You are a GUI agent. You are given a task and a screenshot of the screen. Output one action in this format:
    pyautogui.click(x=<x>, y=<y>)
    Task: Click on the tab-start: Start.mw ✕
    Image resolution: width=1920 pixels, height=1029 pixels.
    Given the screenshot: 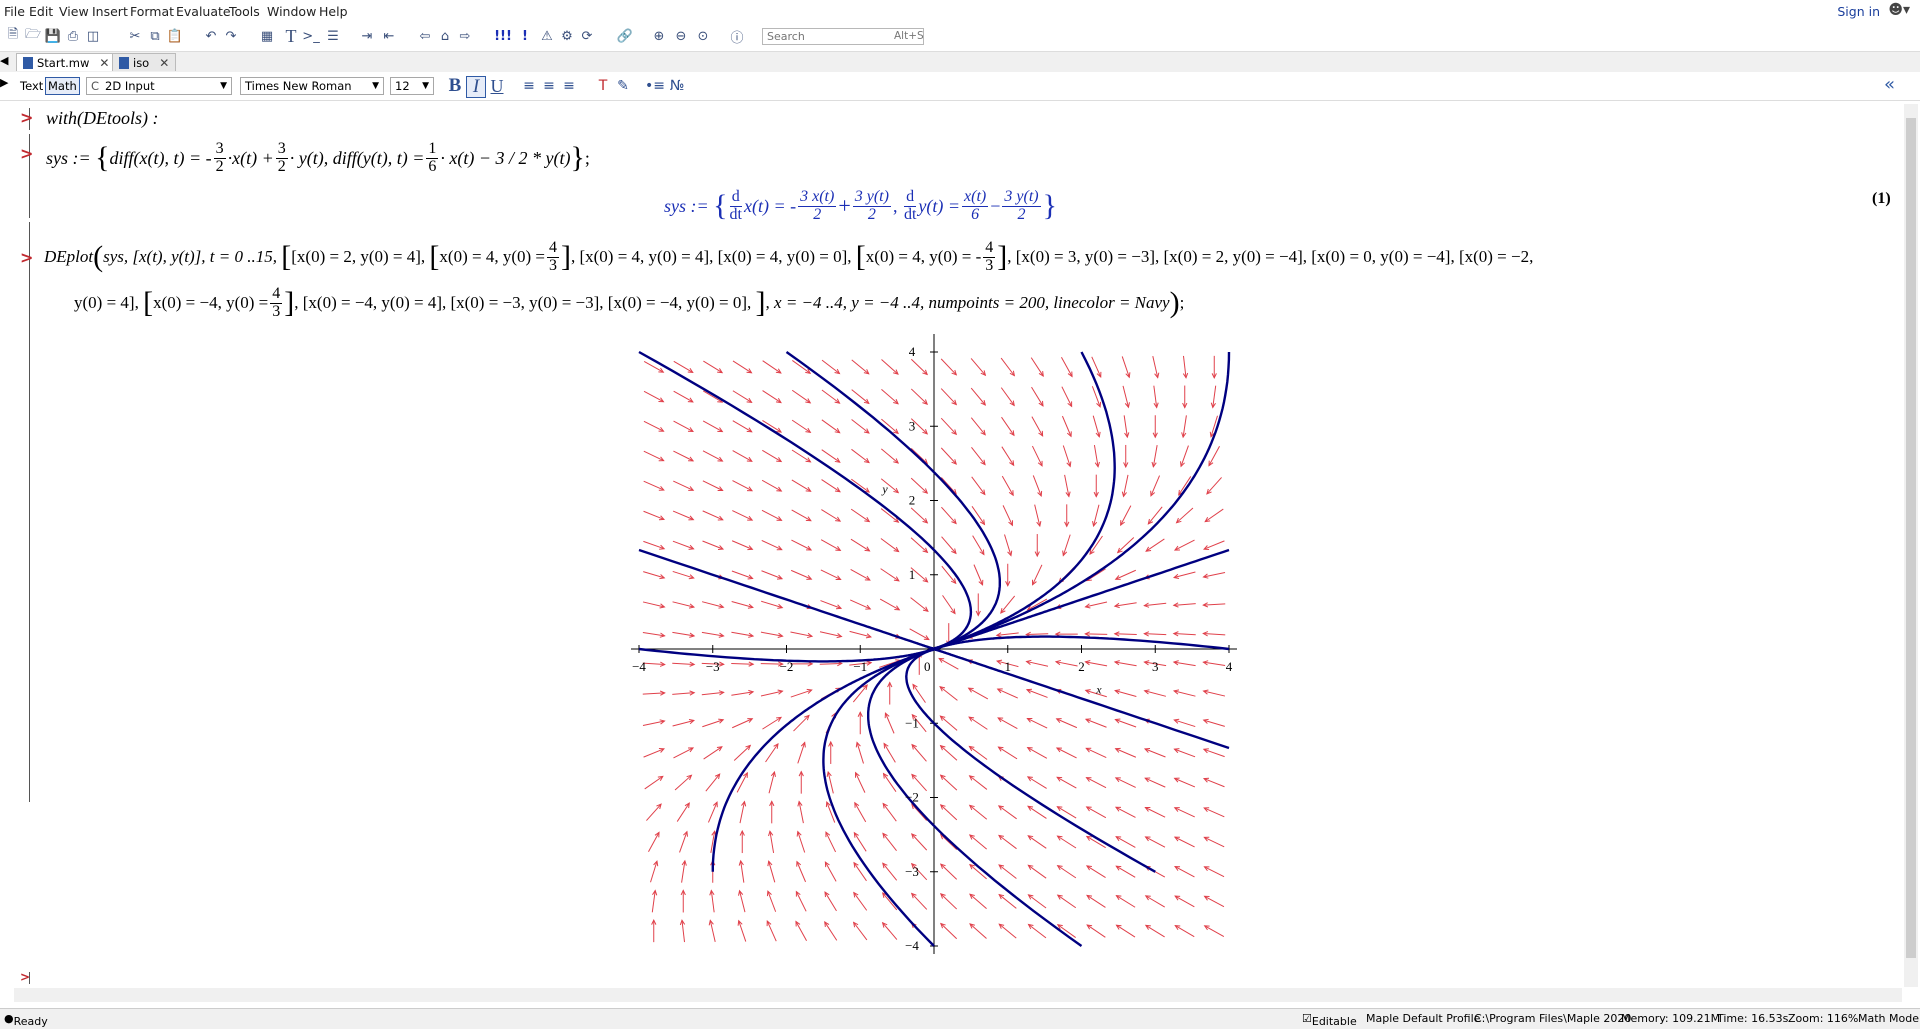 What is the action you would take?
    pyautogui.click(x=66, y=62)
    